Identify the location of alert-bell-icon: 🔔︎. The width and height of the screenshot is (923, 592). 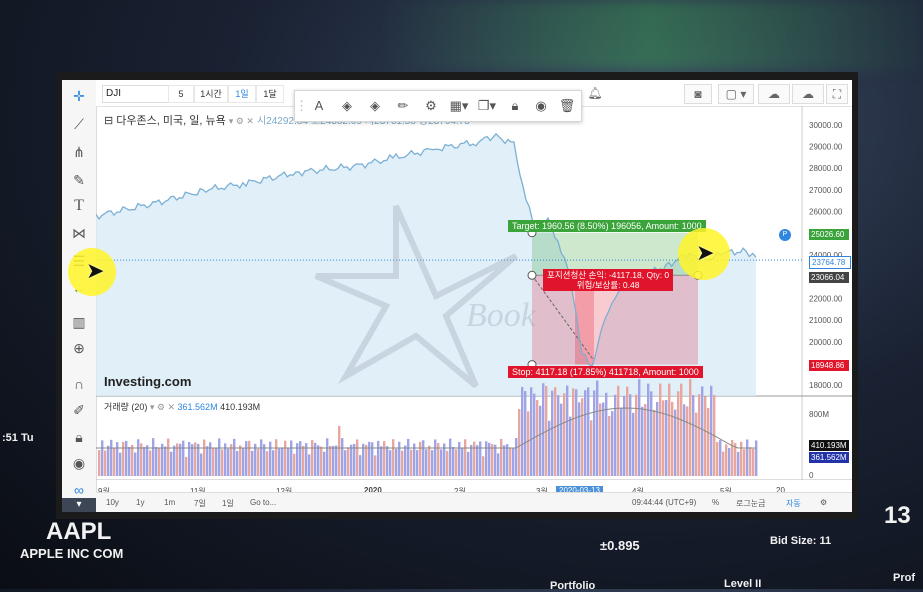
(595, 93).